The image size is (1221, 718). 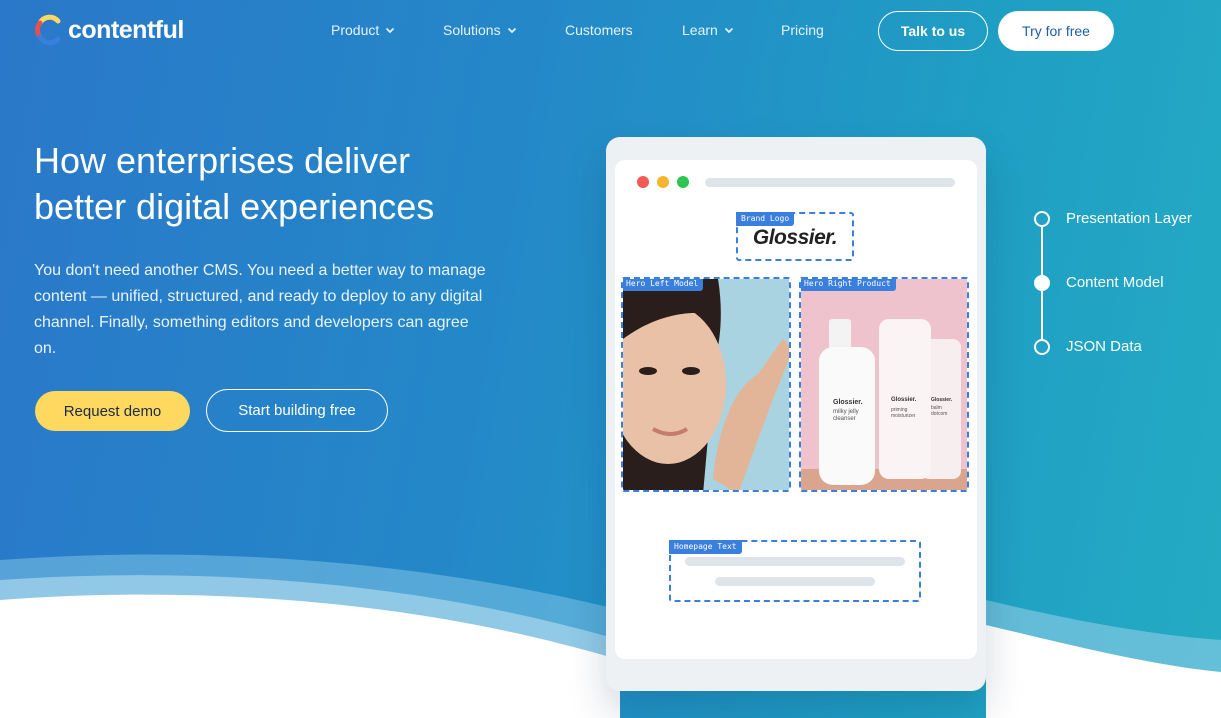 What do you see at coordinates (297, 410) in the screenshot?
I see `start-building-free-button: Start building free` at bounding box center [297, 410].